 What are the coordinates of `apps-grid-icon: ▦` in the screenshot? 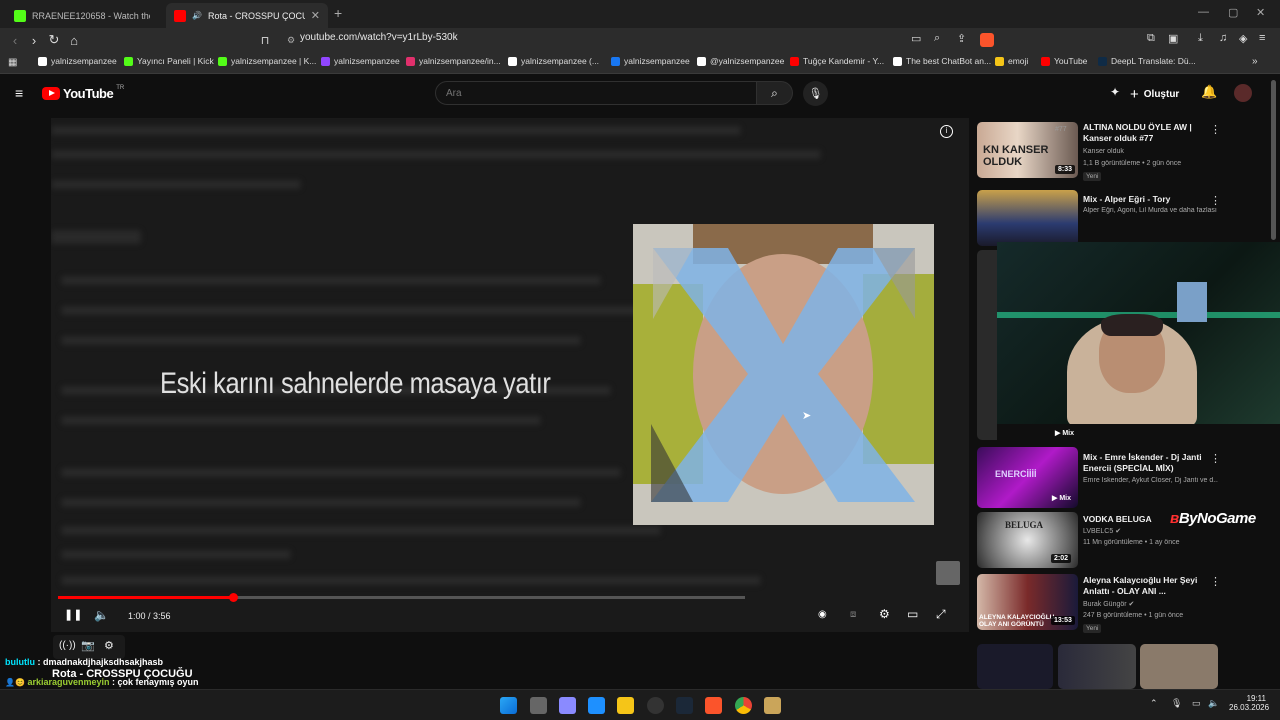 It's located at (12, 62).